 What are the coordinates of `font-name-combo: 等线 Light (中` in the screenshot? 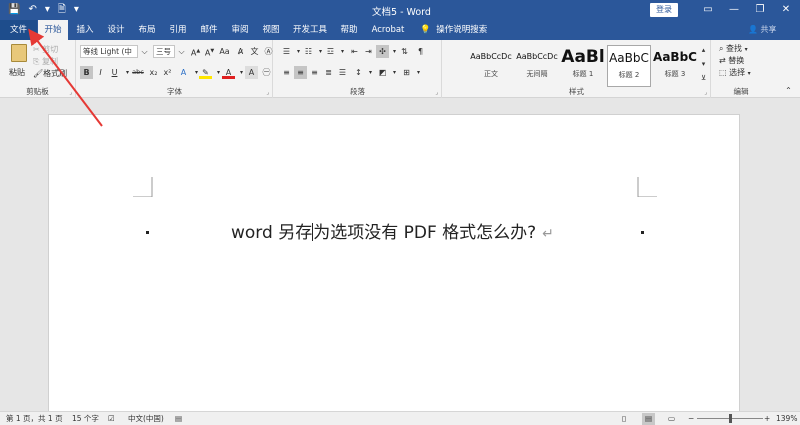 It's located at (109, 51).